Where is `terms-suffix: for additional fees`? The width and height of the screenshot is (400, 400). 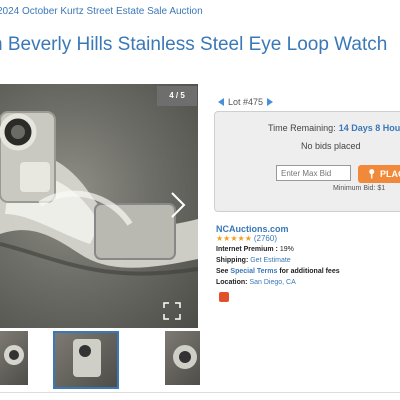 terms-suffix: for additional fees is located at coordinates (309, 271).